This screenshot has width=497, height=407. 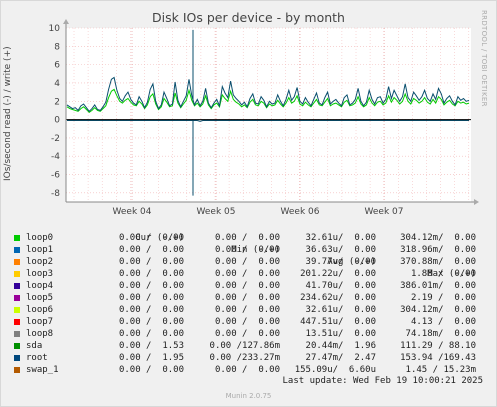 What do you see at coordinates (55, 194) in the screenshot?
I see `y-tick-label: -8` at bounding box center [55, 194].